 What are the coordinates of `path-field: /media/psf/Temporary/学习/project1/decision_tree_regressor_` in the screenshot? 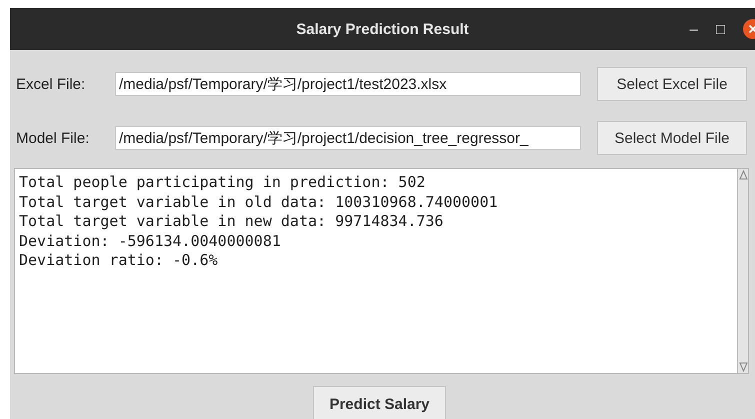 It's located at (348, 138).